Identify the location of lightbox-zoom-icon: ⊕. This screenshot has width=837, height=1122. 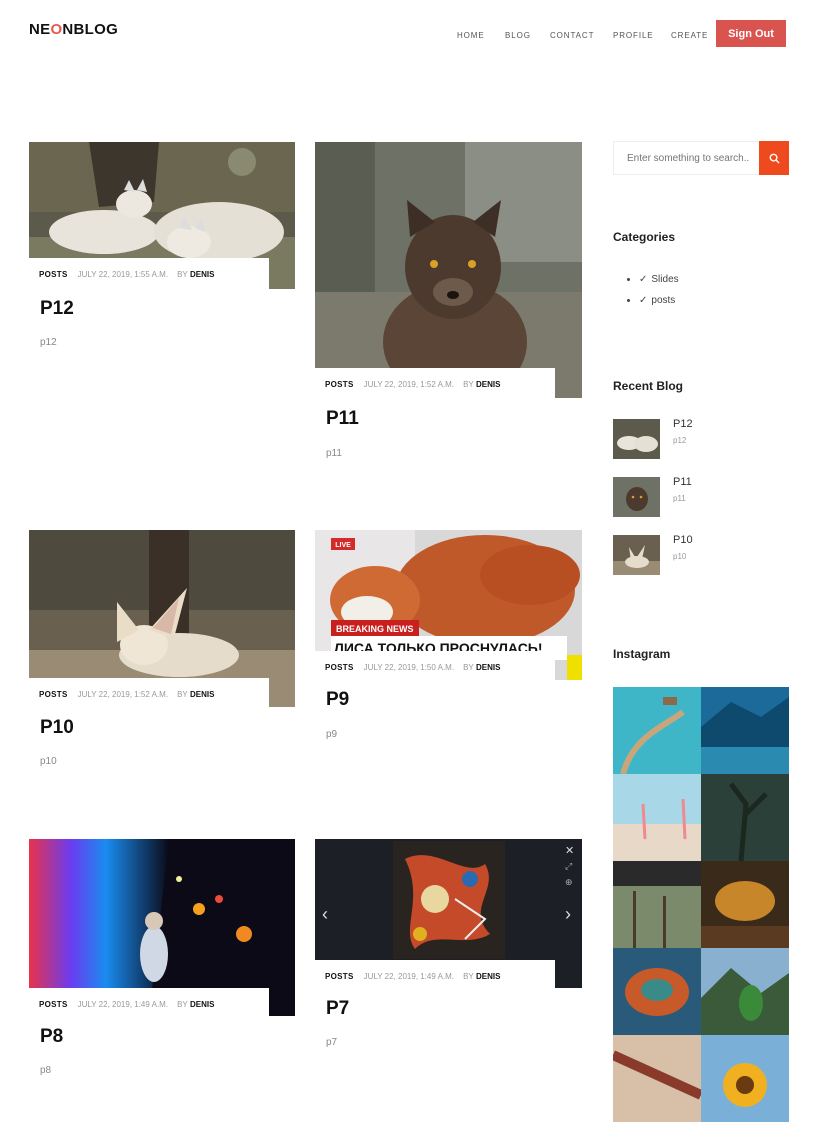
(569, 882).